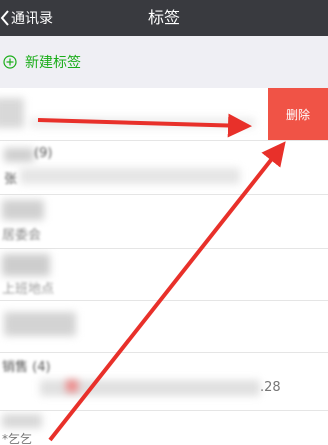 The width and height of the screenshot is (328, 445). What do you see at coordinates (164, 381) in the screenshot?
I see `tag-row: 销售 (4) .28` at bounding box center [164, 381].